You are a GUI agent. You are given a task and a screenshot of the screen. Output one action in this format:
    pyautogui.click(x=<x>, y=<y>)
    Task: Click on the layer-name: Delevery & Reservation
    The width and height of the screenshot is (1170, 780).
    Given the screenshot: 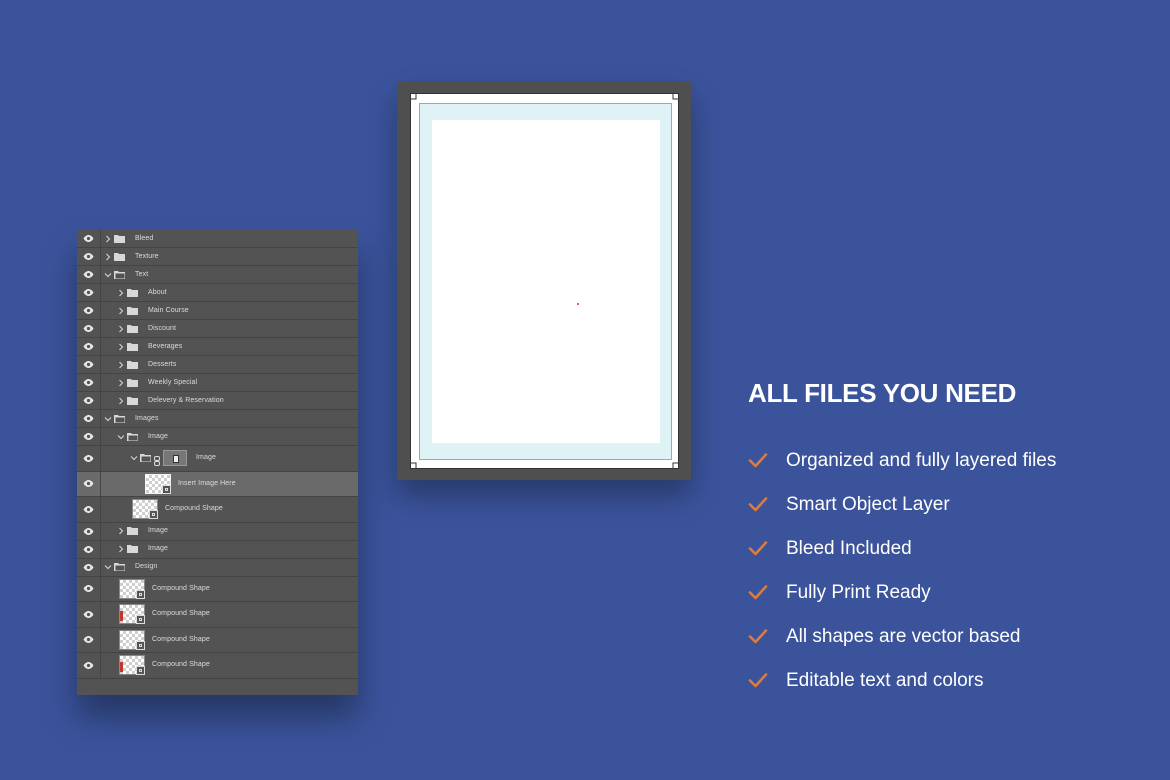 What is the action you would take?
    pyautogui.click(x=186, y=400)
    